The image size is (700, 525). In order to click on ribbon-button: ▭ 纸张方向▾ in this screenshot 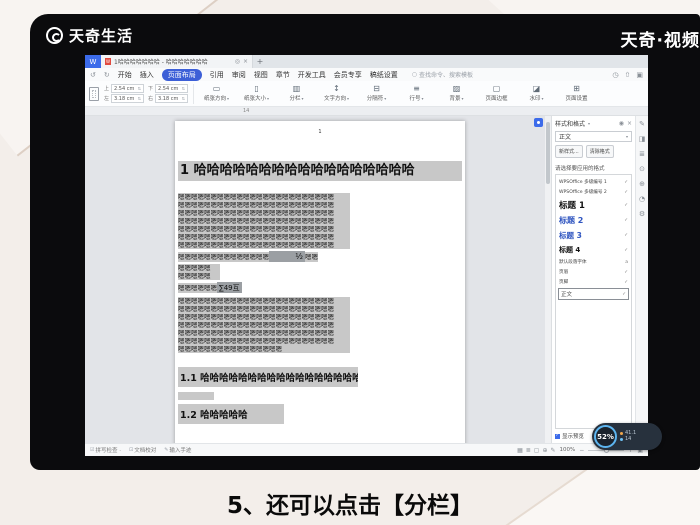, I will do `click(216, 94)`.